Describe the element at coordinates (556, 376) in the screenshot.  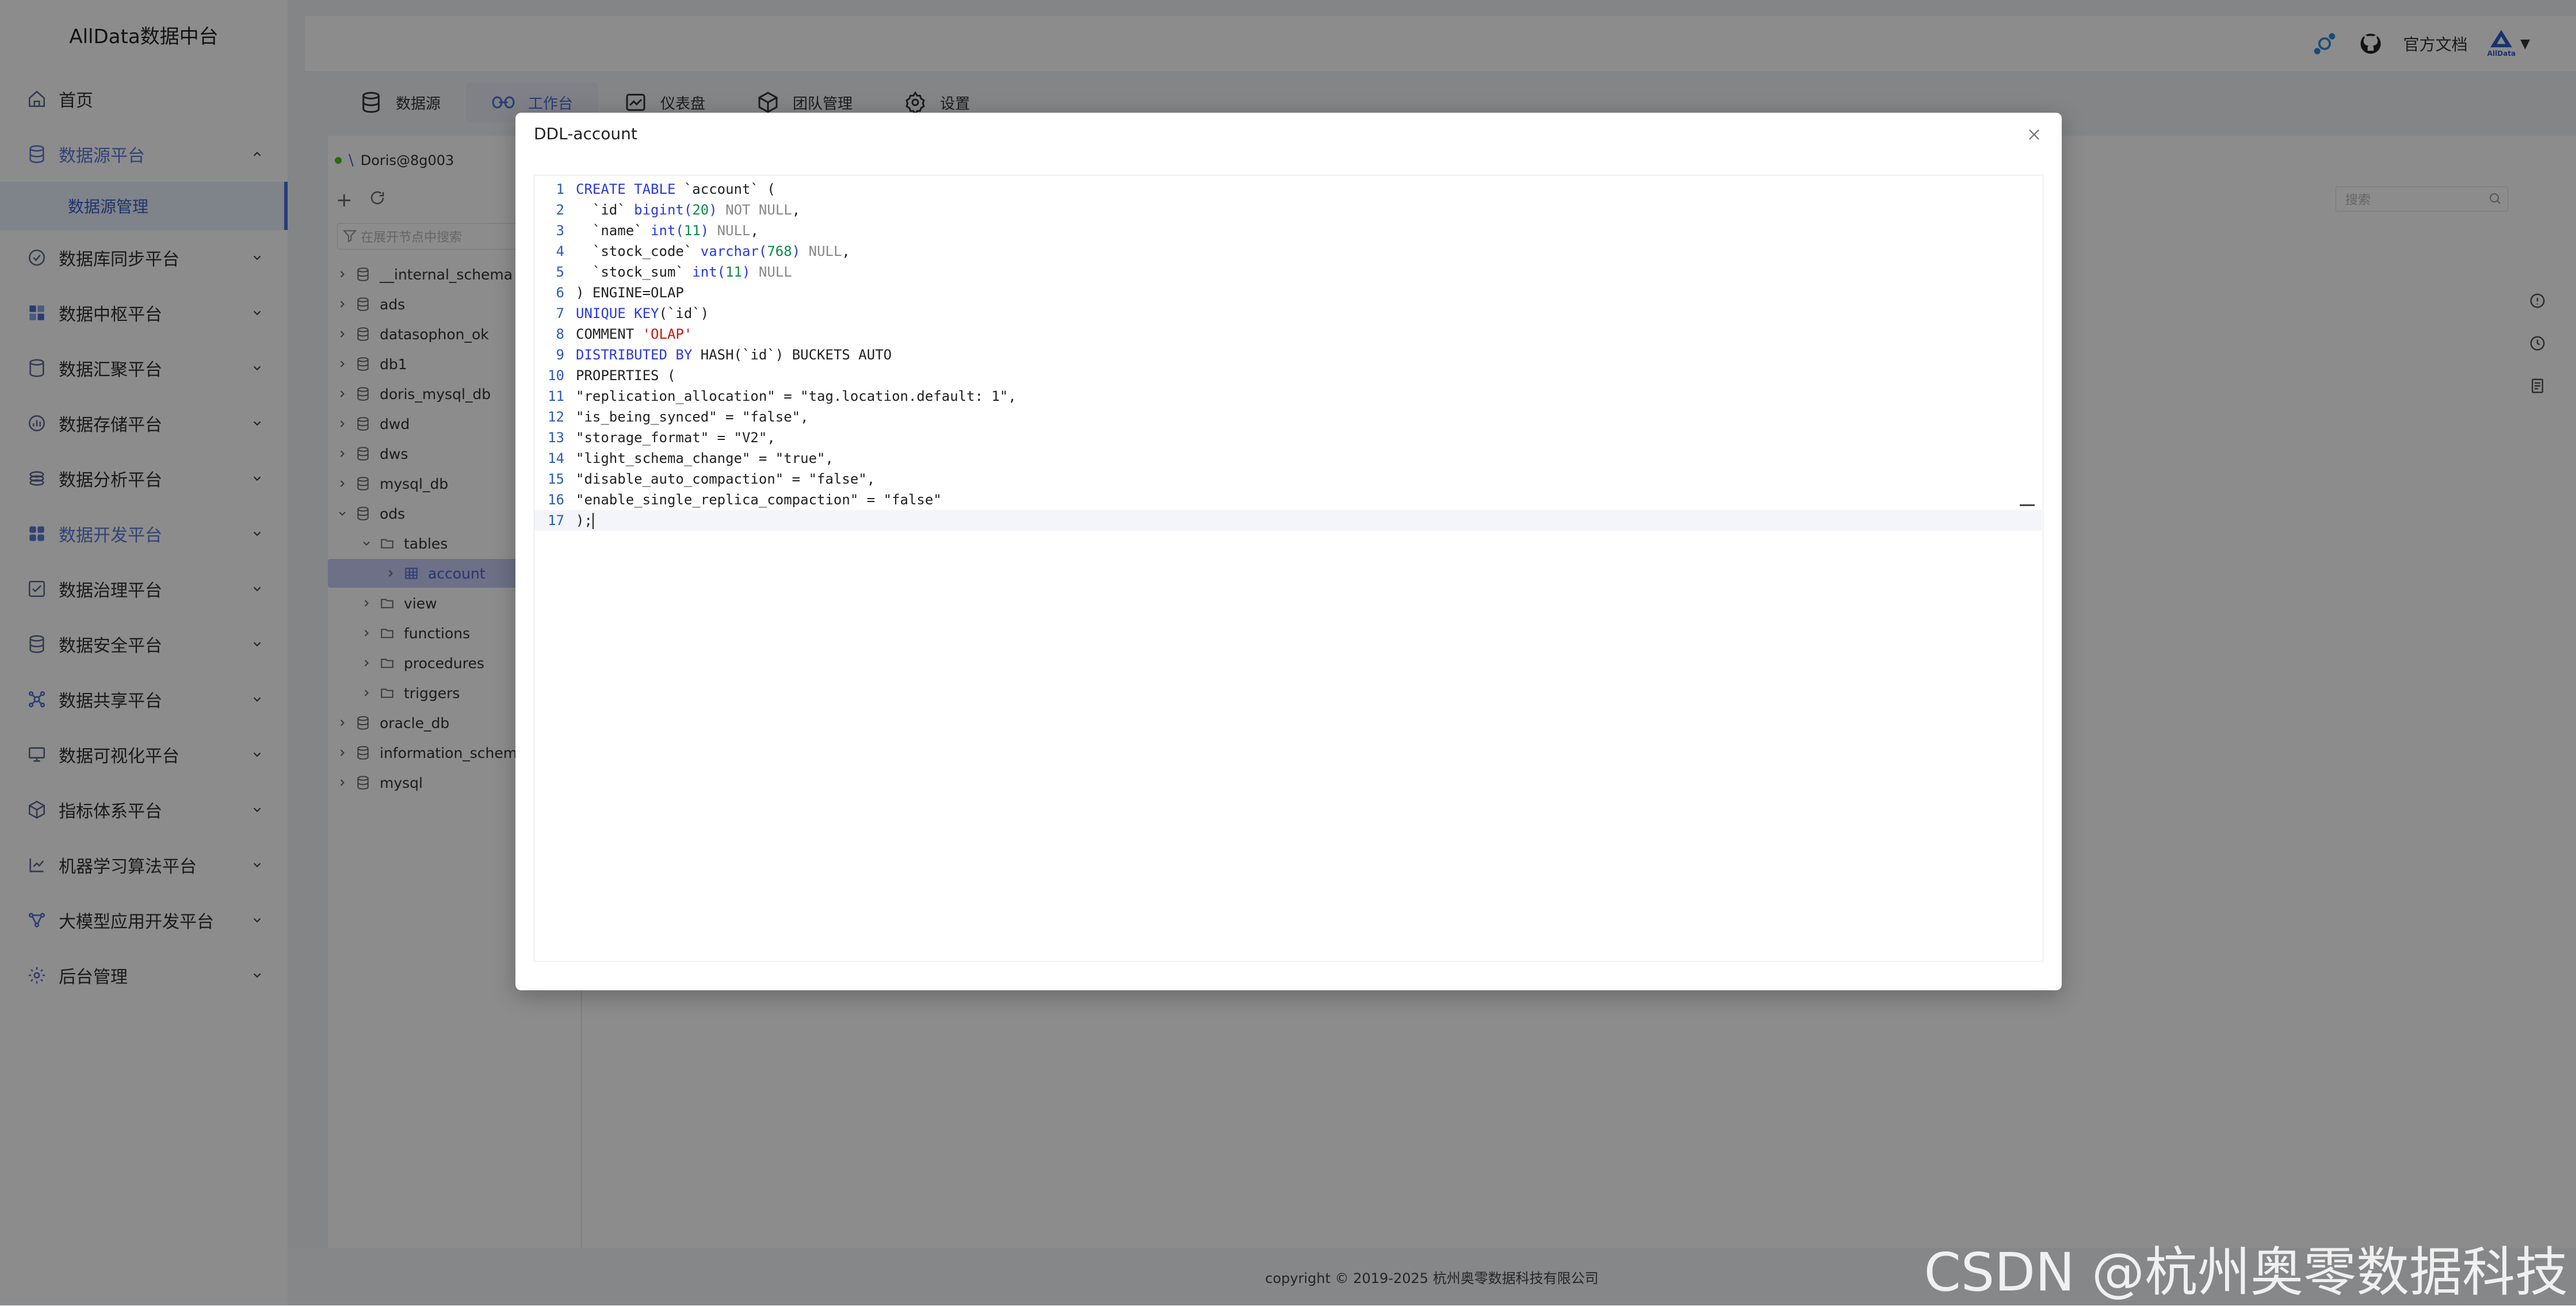
I see `line-number: 10` at that location.